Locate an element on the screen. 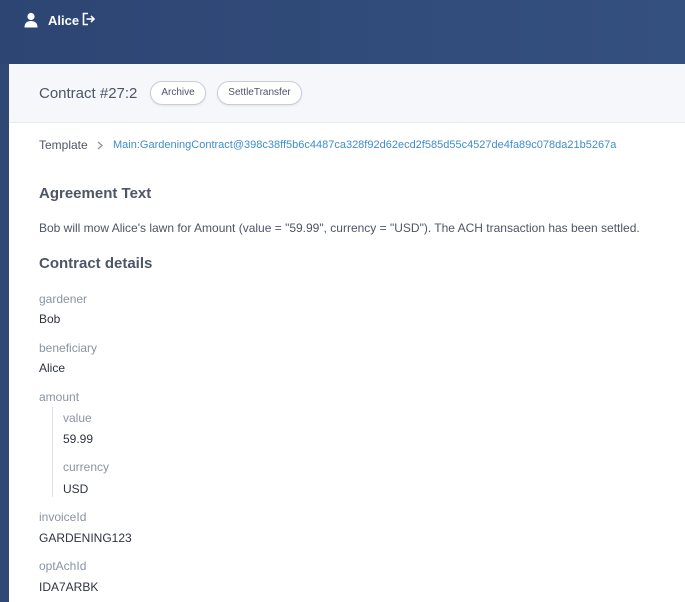  template-label: Template is located at coordinates (63, 145).